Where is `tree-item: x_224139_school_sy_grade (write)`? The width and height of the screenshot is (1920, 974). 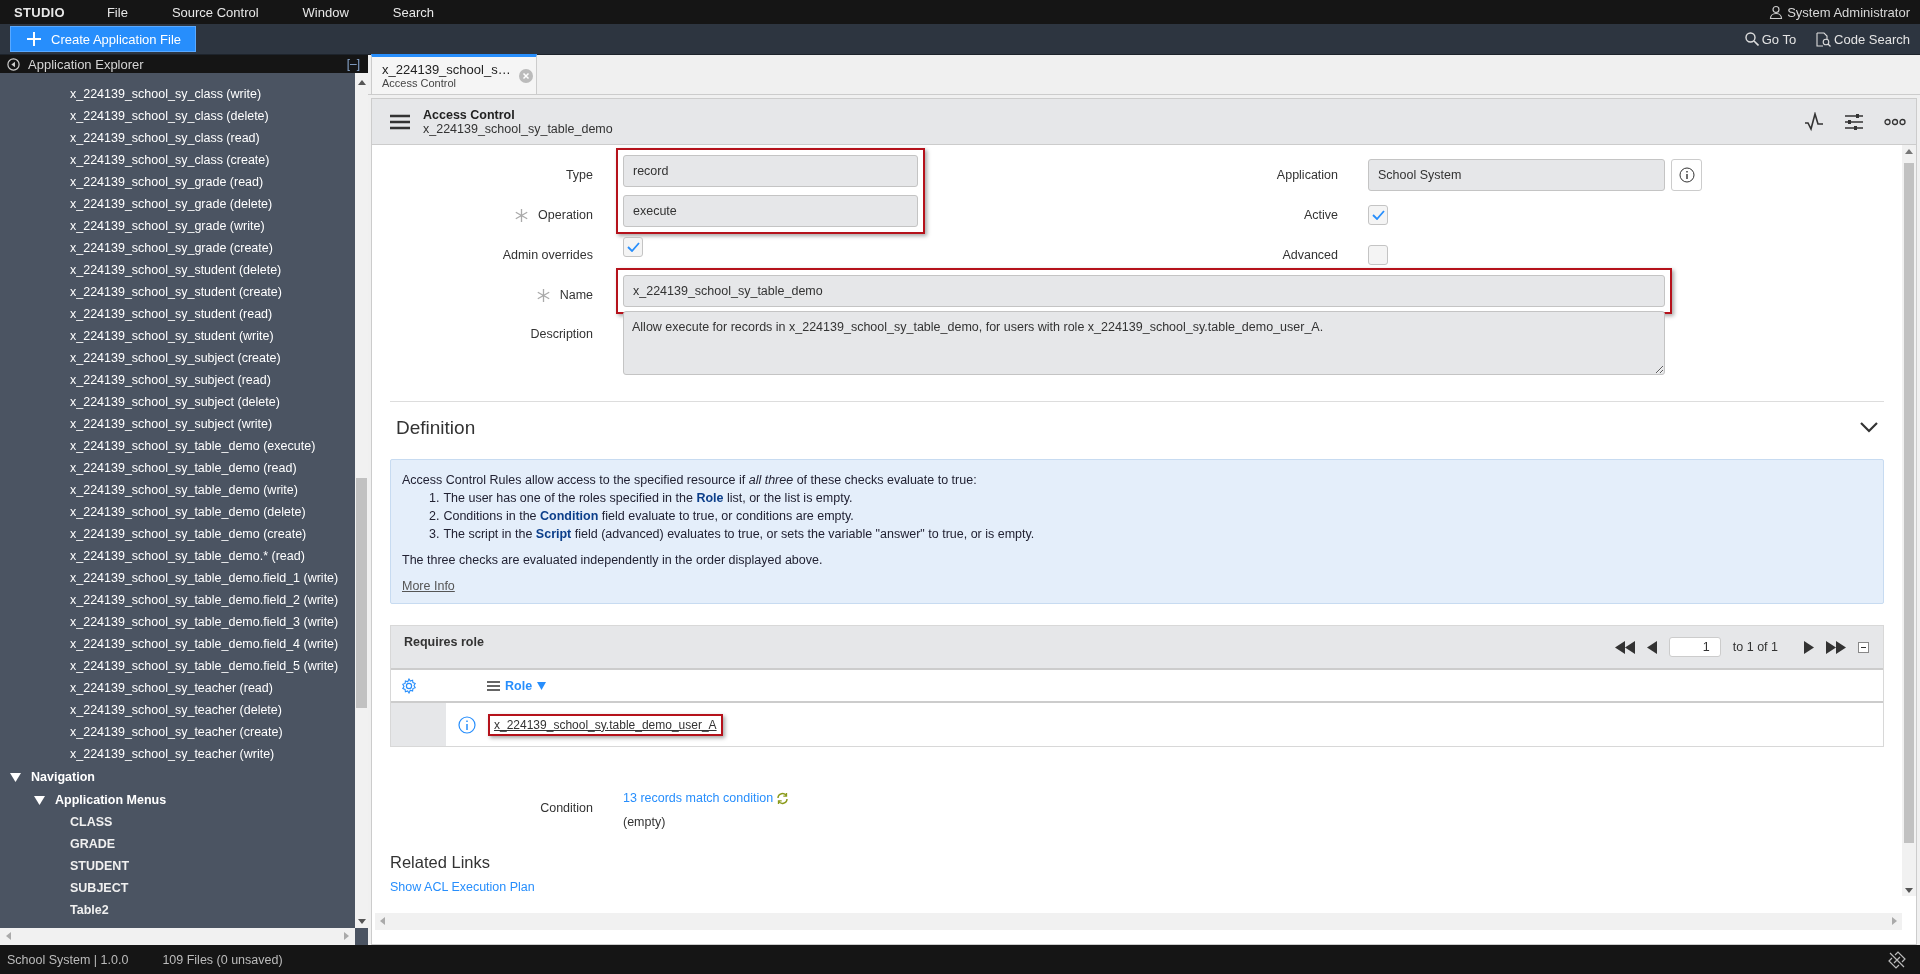 tree-item: x_224139_school_sy_grade (write) is located at coordinates (177, 226).